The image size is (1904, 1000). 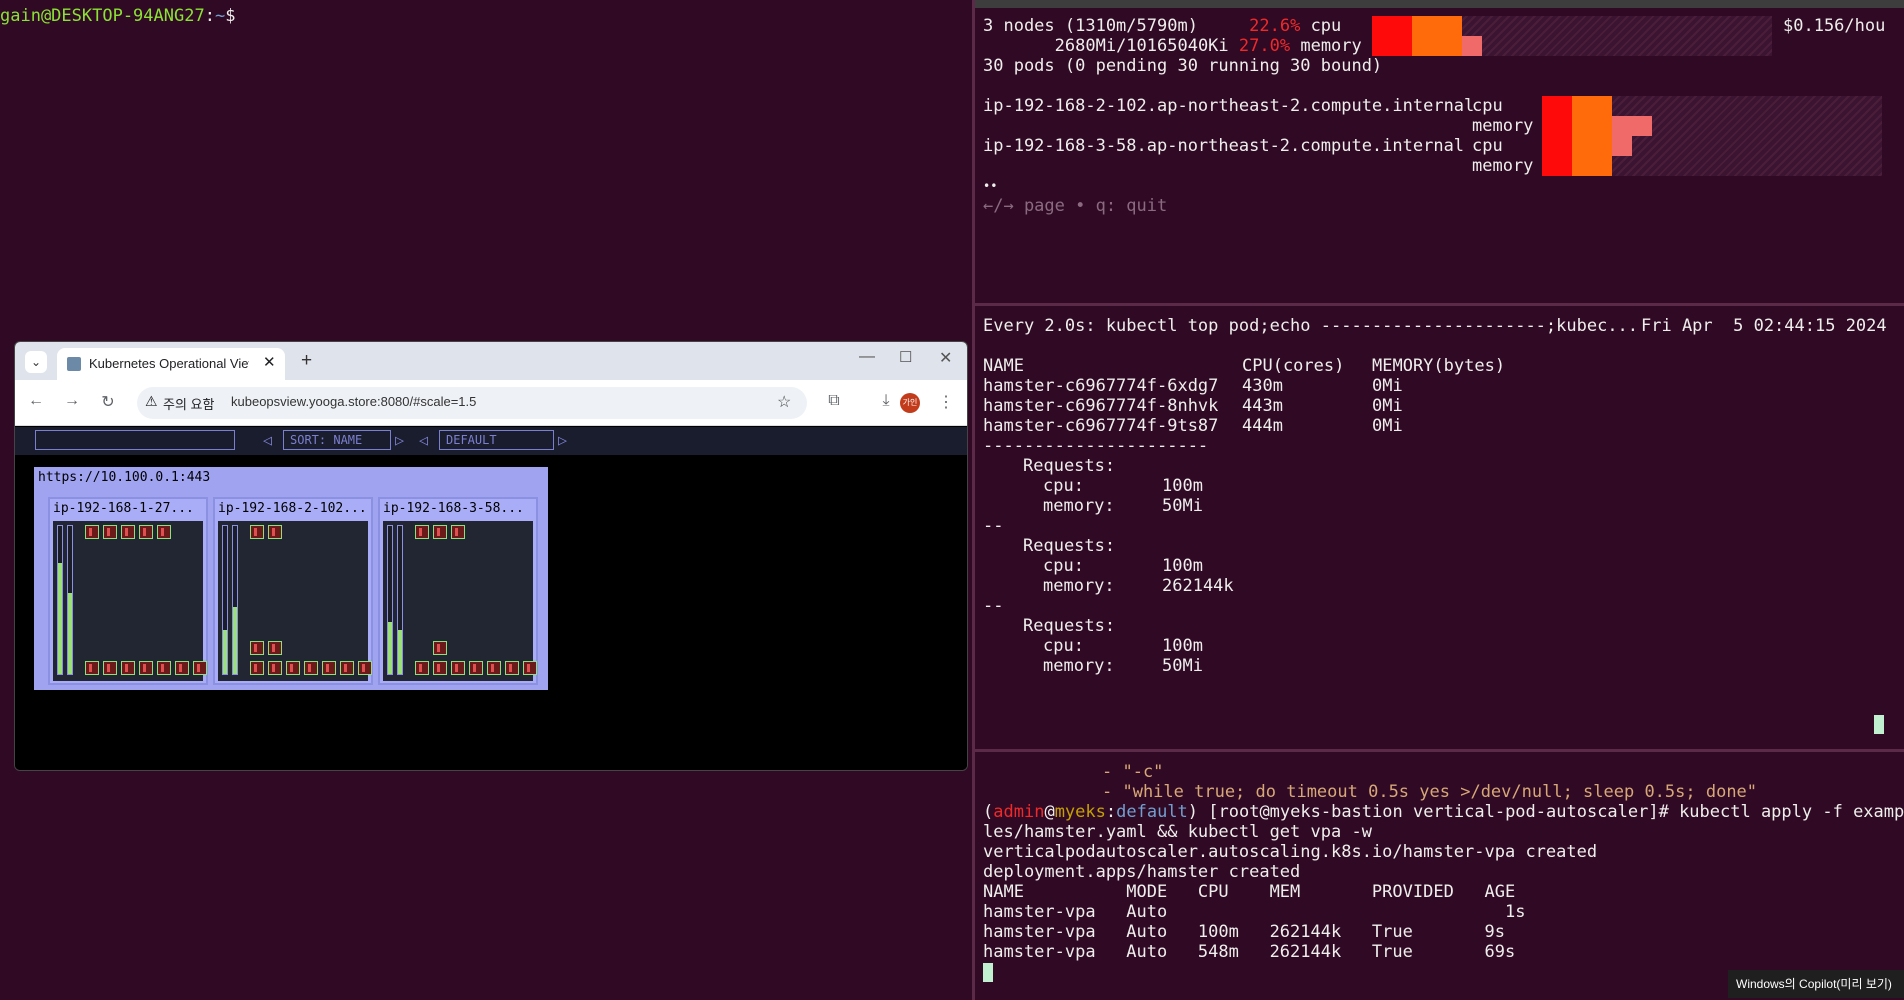 What do you see at coordinates (267, 440) in the screenshot?
I see `sort-prev-icon: ◁` at bounding box center [267, 440].